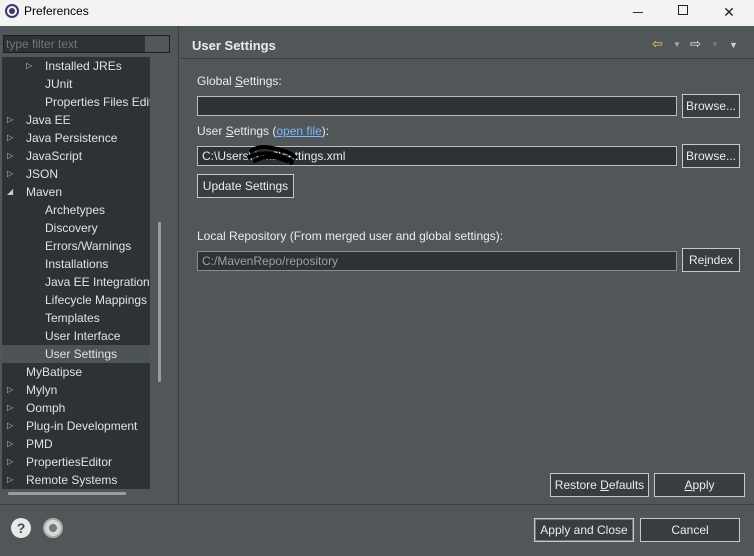  What do you see at coordinates (234, 45) in the screenshot?
I see `page-title: User Settings` at bounding box center [234, 45].